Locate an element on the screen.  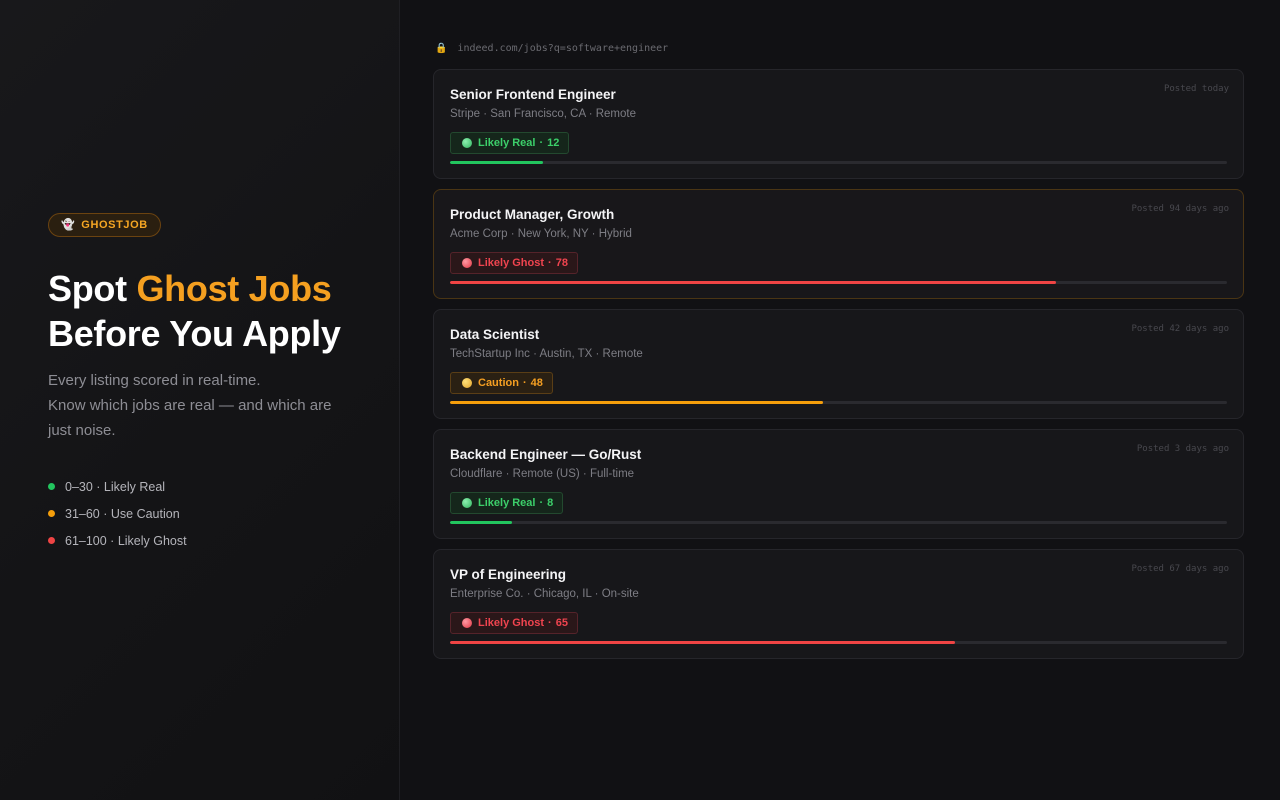
score-value: 65 is located at coordinates (561, 623).